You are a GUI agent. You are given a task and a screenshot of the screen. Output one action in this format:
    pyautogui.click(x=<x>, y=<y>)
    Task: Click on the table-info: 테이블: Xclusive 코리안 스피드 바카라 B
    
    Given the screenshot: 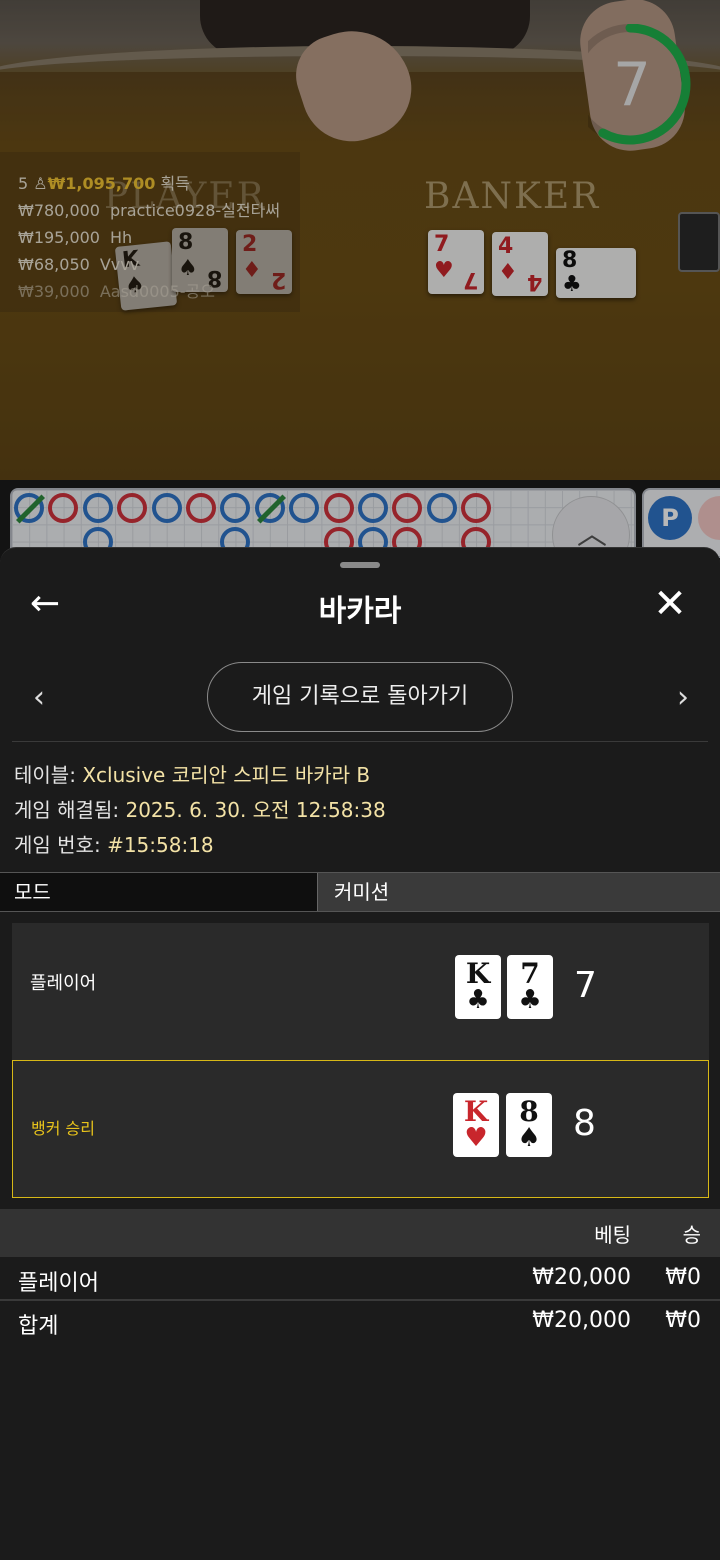 What is the action you would take?
    pyautogui.click(x=192, y=773)
    